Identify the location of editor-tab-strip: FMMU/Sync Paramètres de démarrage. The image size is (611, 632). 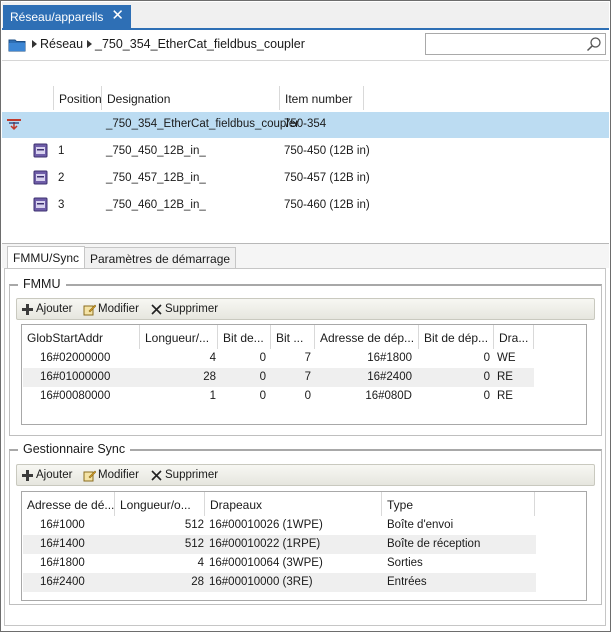
(305, 256).